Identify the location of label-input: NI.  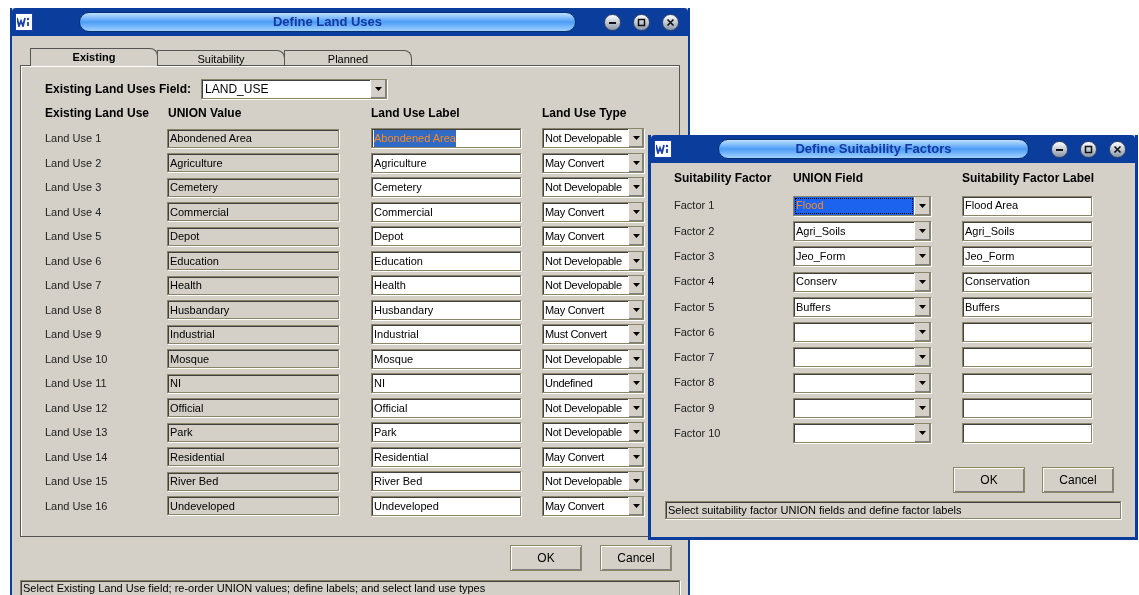
(446, 383).